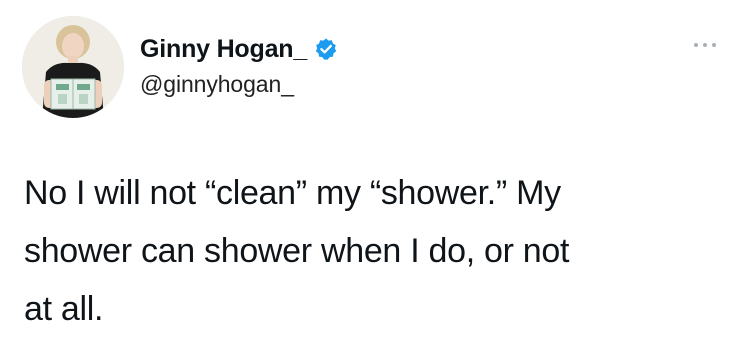 The width and height of the screenshot is (740, 360). I want to click on avatar, so click(73, 67).